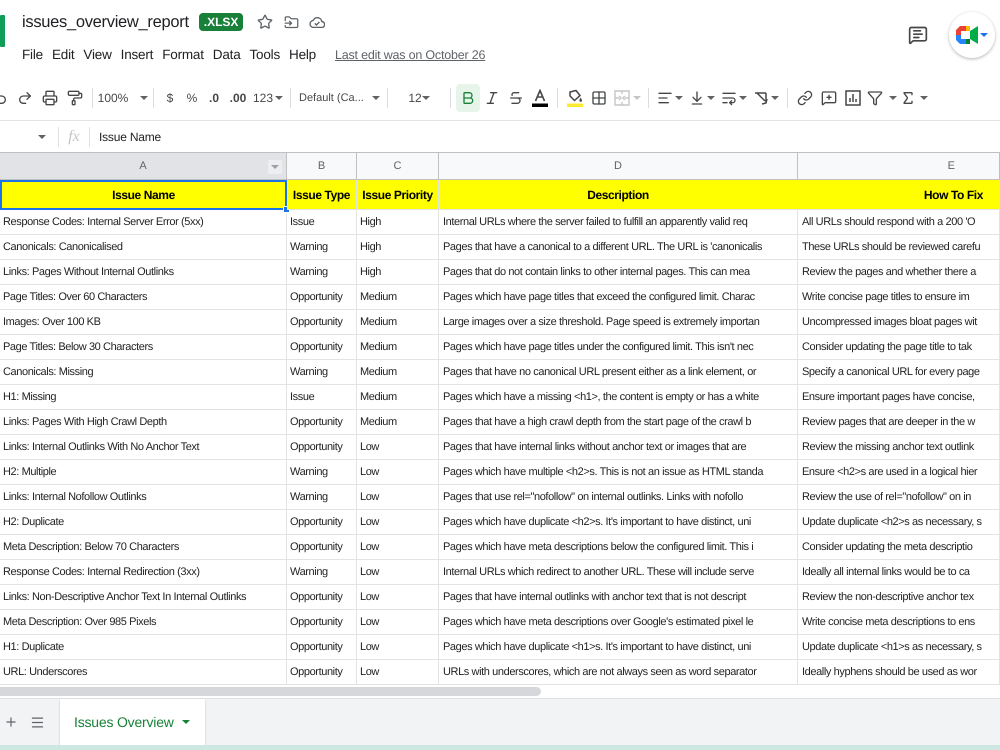  I want to click on currency-button: $, so click(170, 98).